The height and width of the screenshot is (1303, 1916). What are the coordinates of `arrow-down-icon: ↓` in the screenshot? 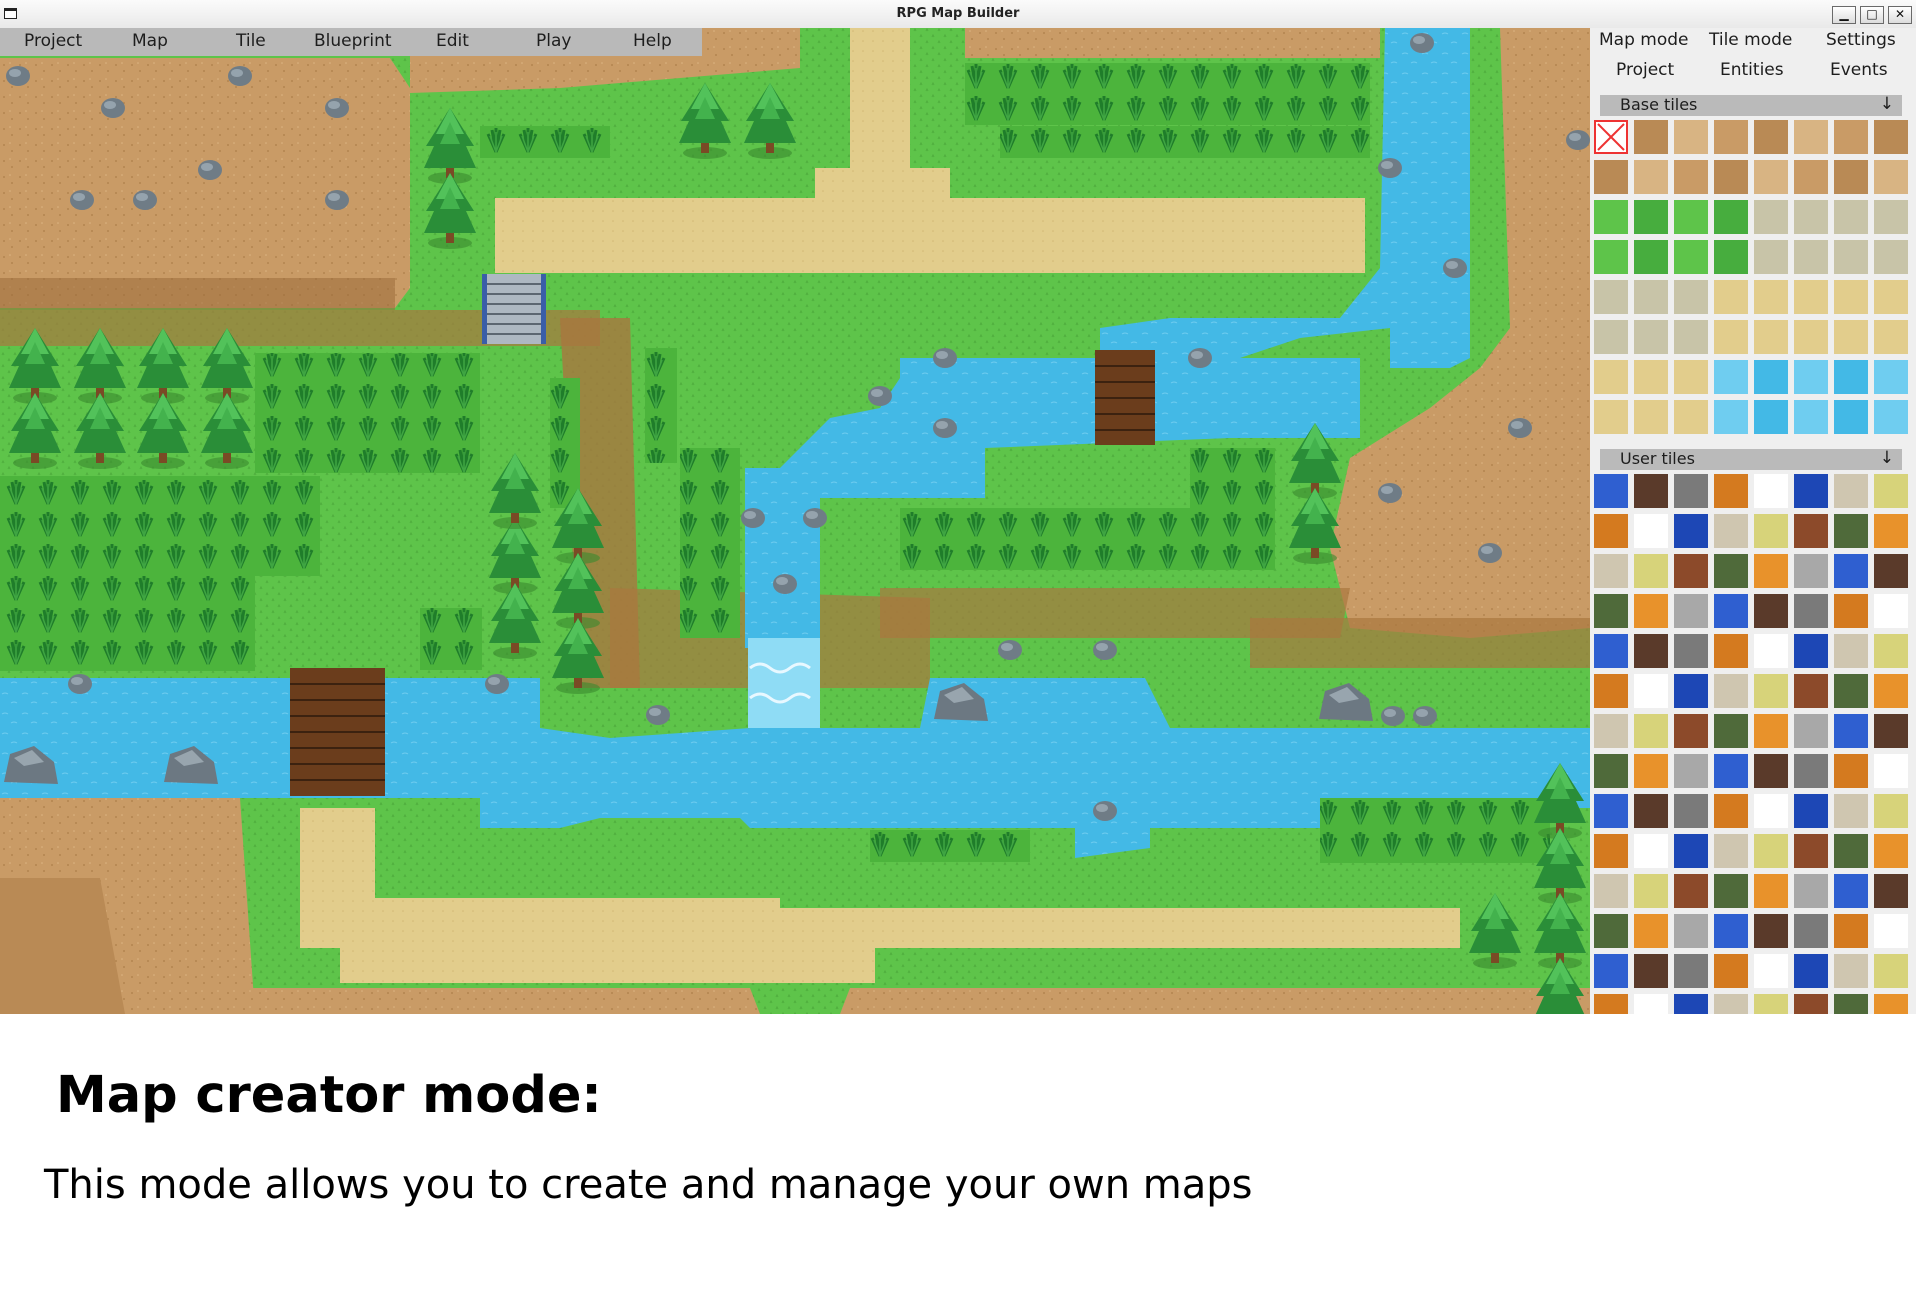 It's located at (1887, 104).